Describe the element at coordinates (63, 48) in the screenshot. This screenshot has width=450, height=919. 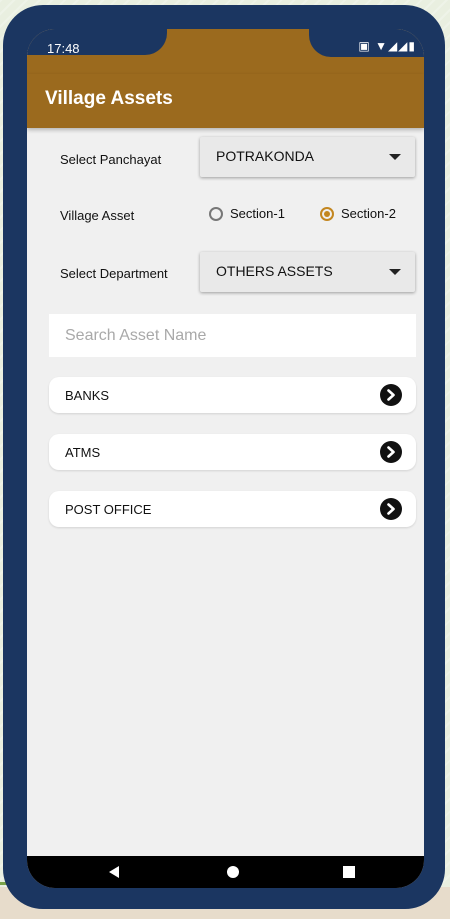
I see `status-time: 17:48` at that location.